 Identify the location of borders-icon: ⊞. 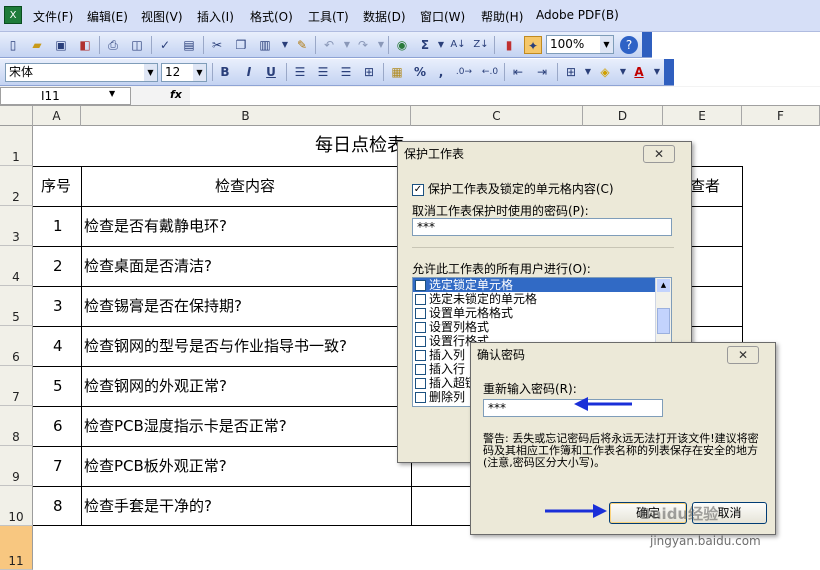
(571, 72).